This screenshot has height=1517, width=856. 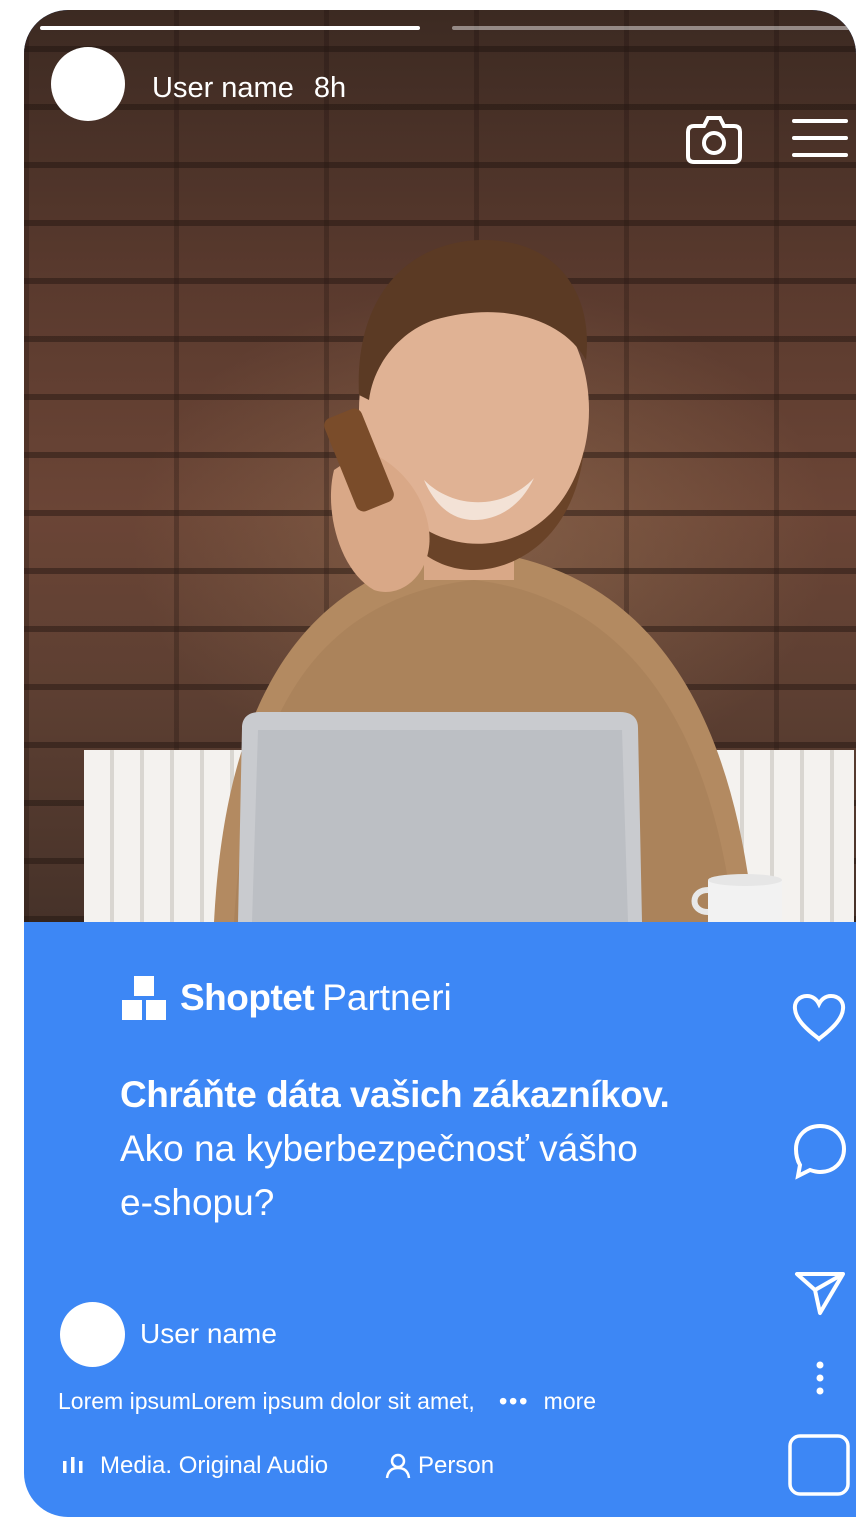 I want to click on more-vertical-icon, so click(x=820, y=1378).